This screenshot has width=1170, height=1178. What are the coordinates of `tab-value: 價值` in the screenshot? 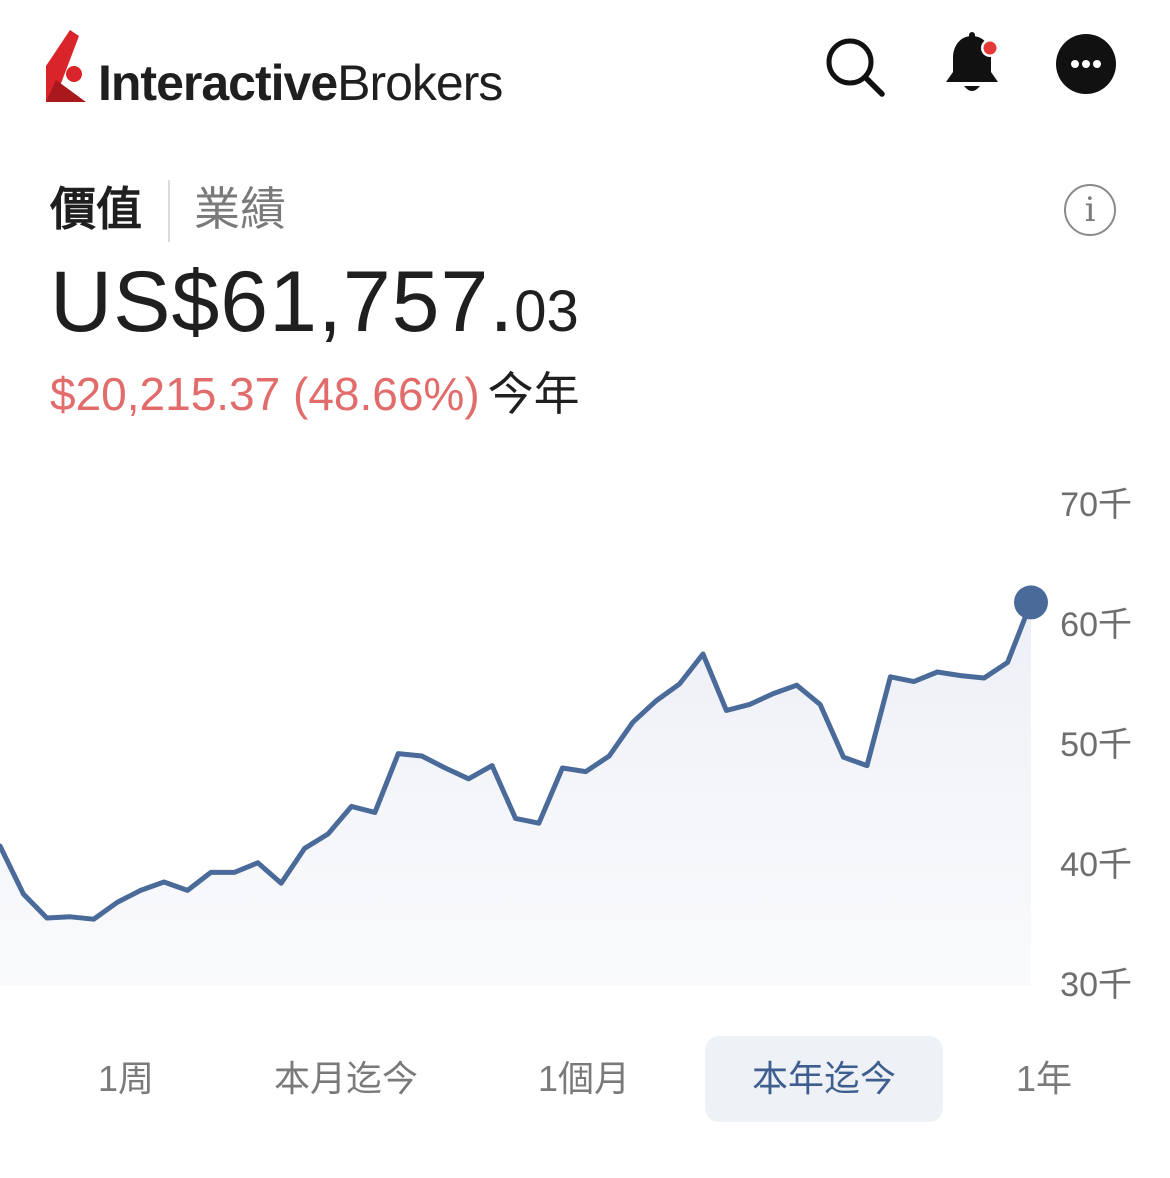 It's located at (96, 209).